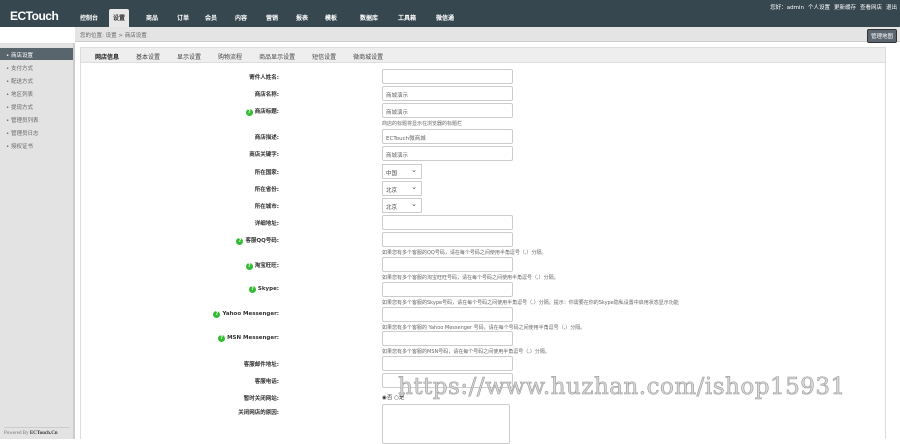  What do you see at coordinates (211, 17) in the screenshot?
I see `nav-tab-4: 会员` at bounding box center [211, 17].